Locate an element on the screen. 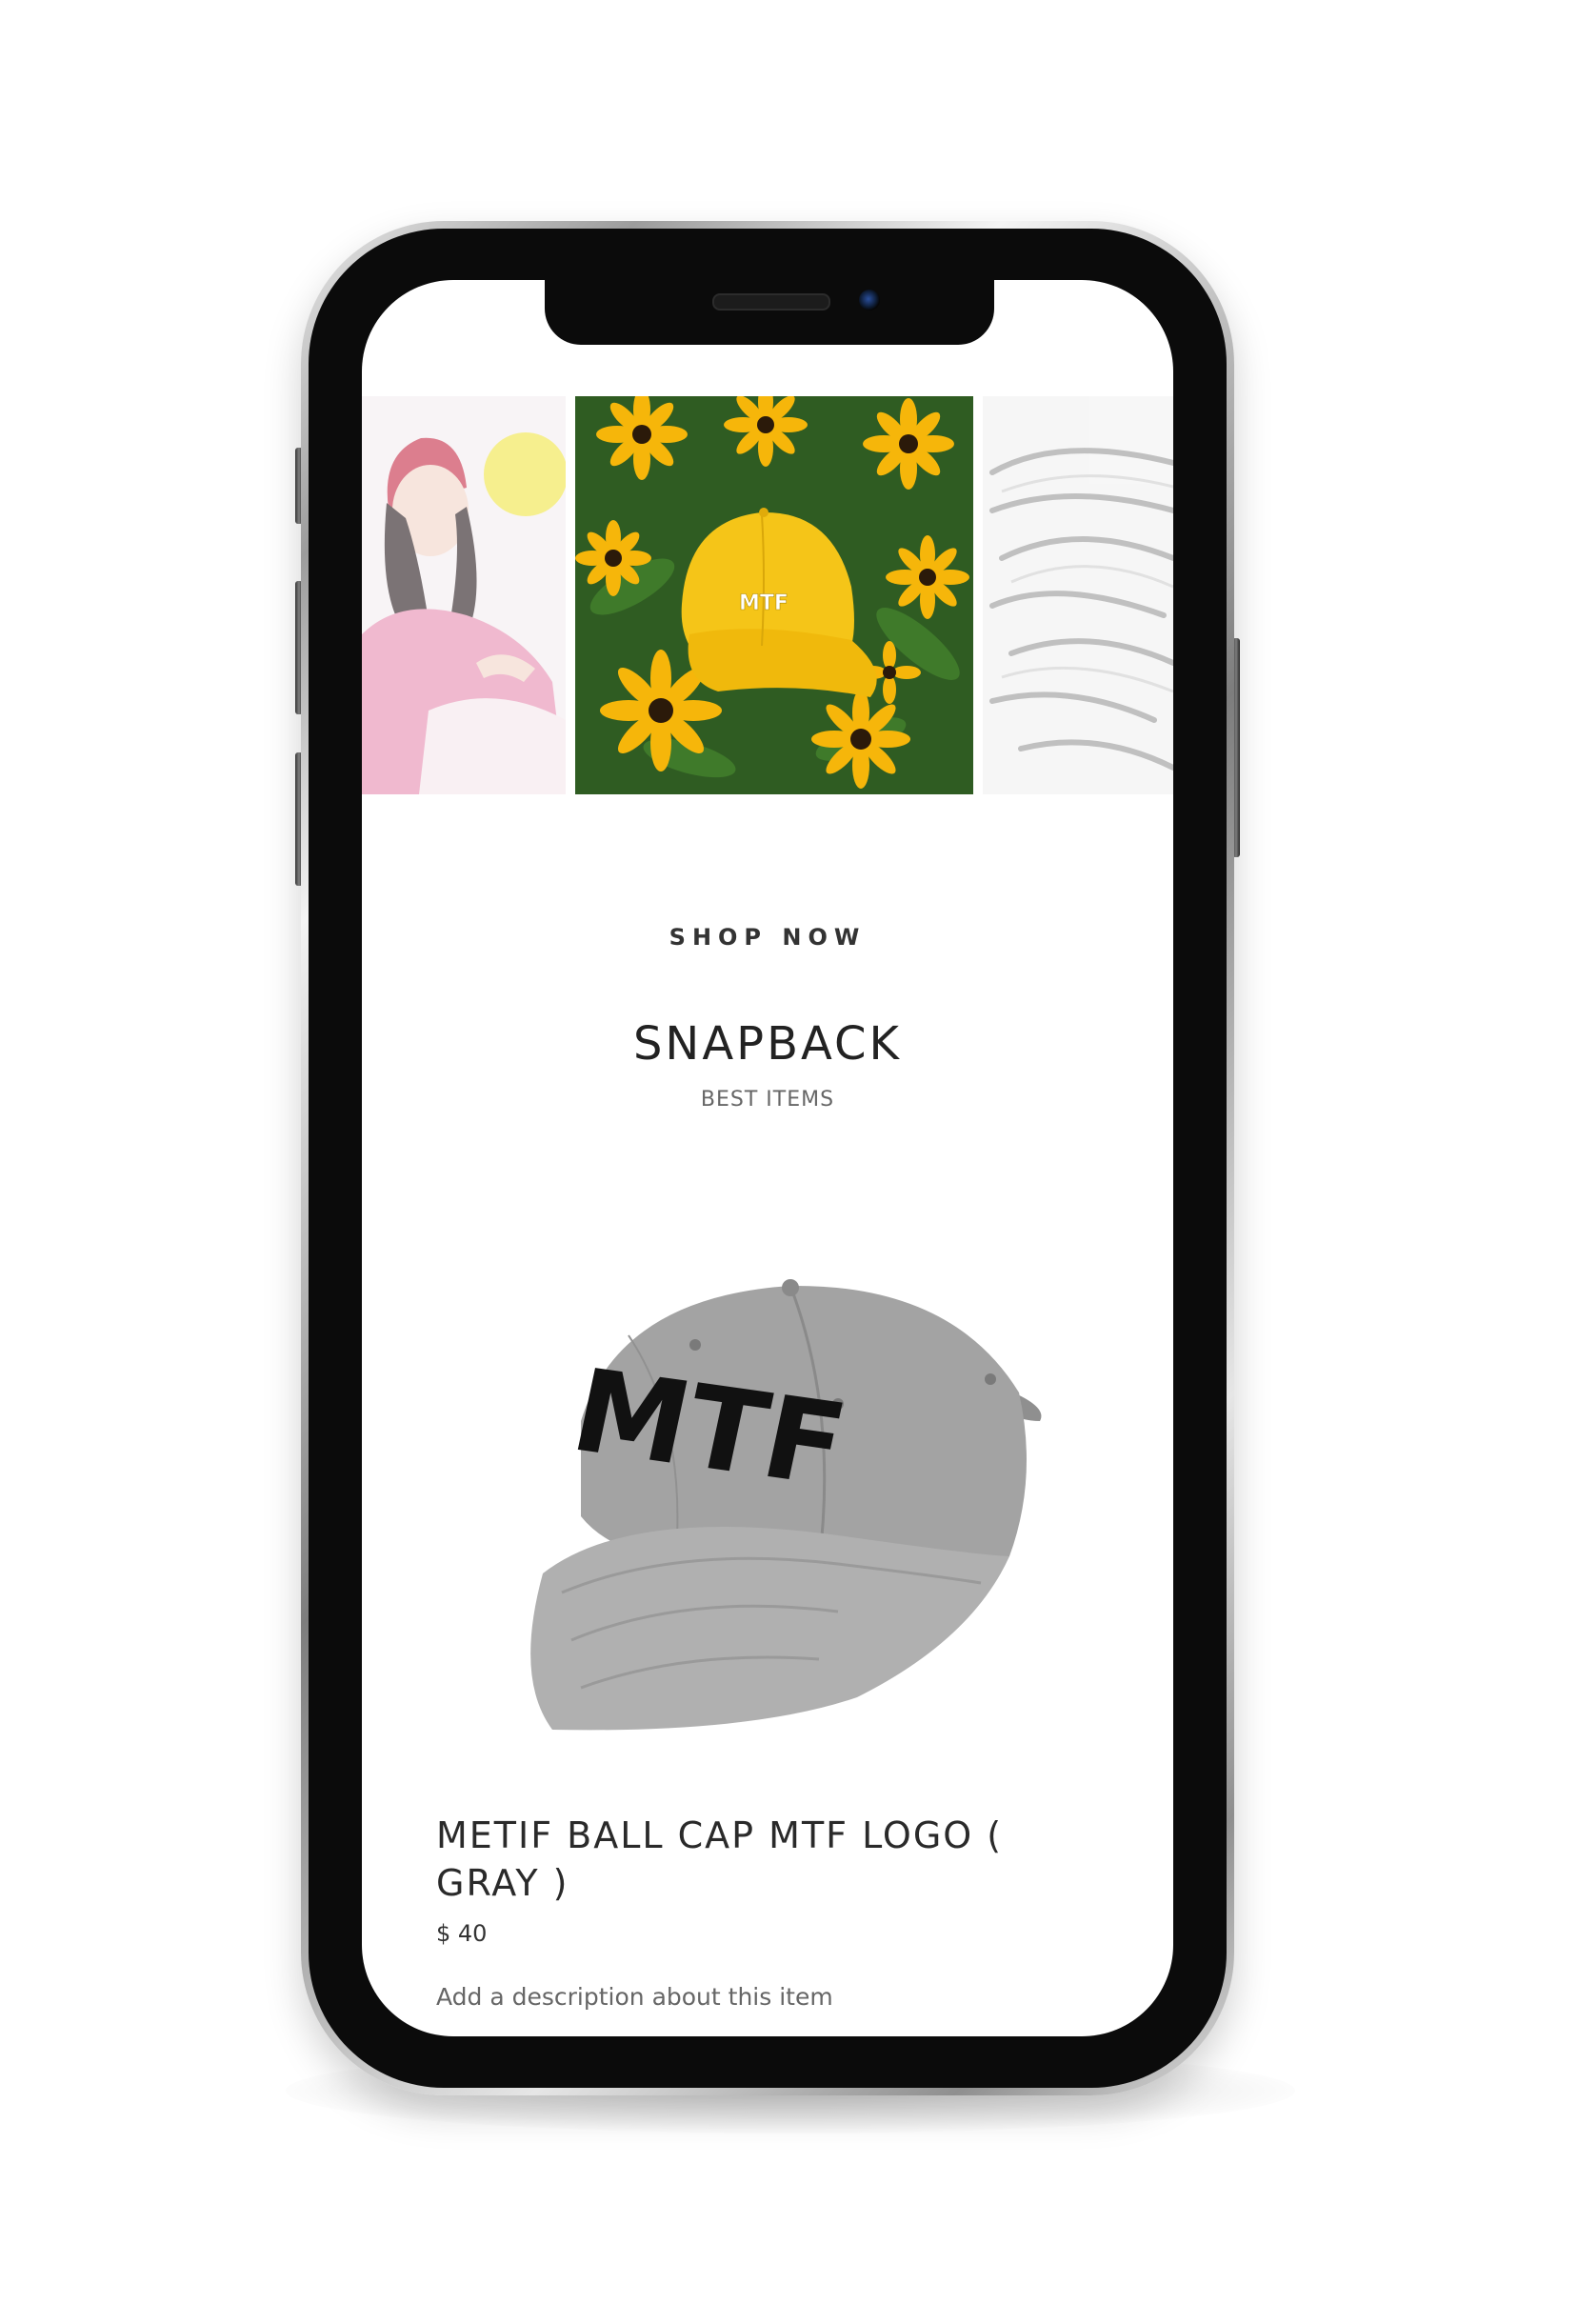  carousel-slide-prev is located at coordinates (464, 595).